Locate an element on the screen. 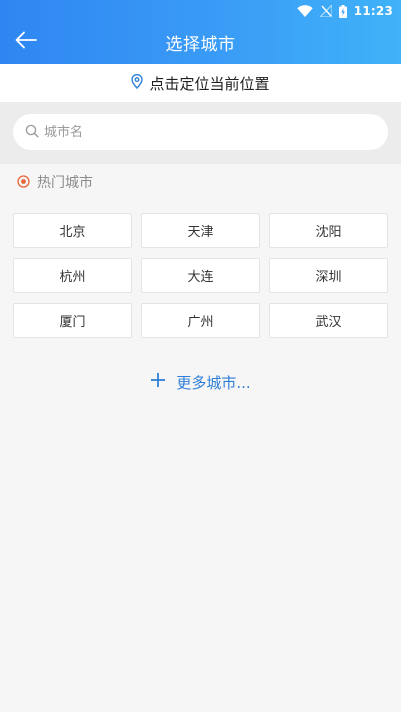 The height and width of the screenshot is (712, 401). battery-charging-icon is located at coordinates (342, 11).